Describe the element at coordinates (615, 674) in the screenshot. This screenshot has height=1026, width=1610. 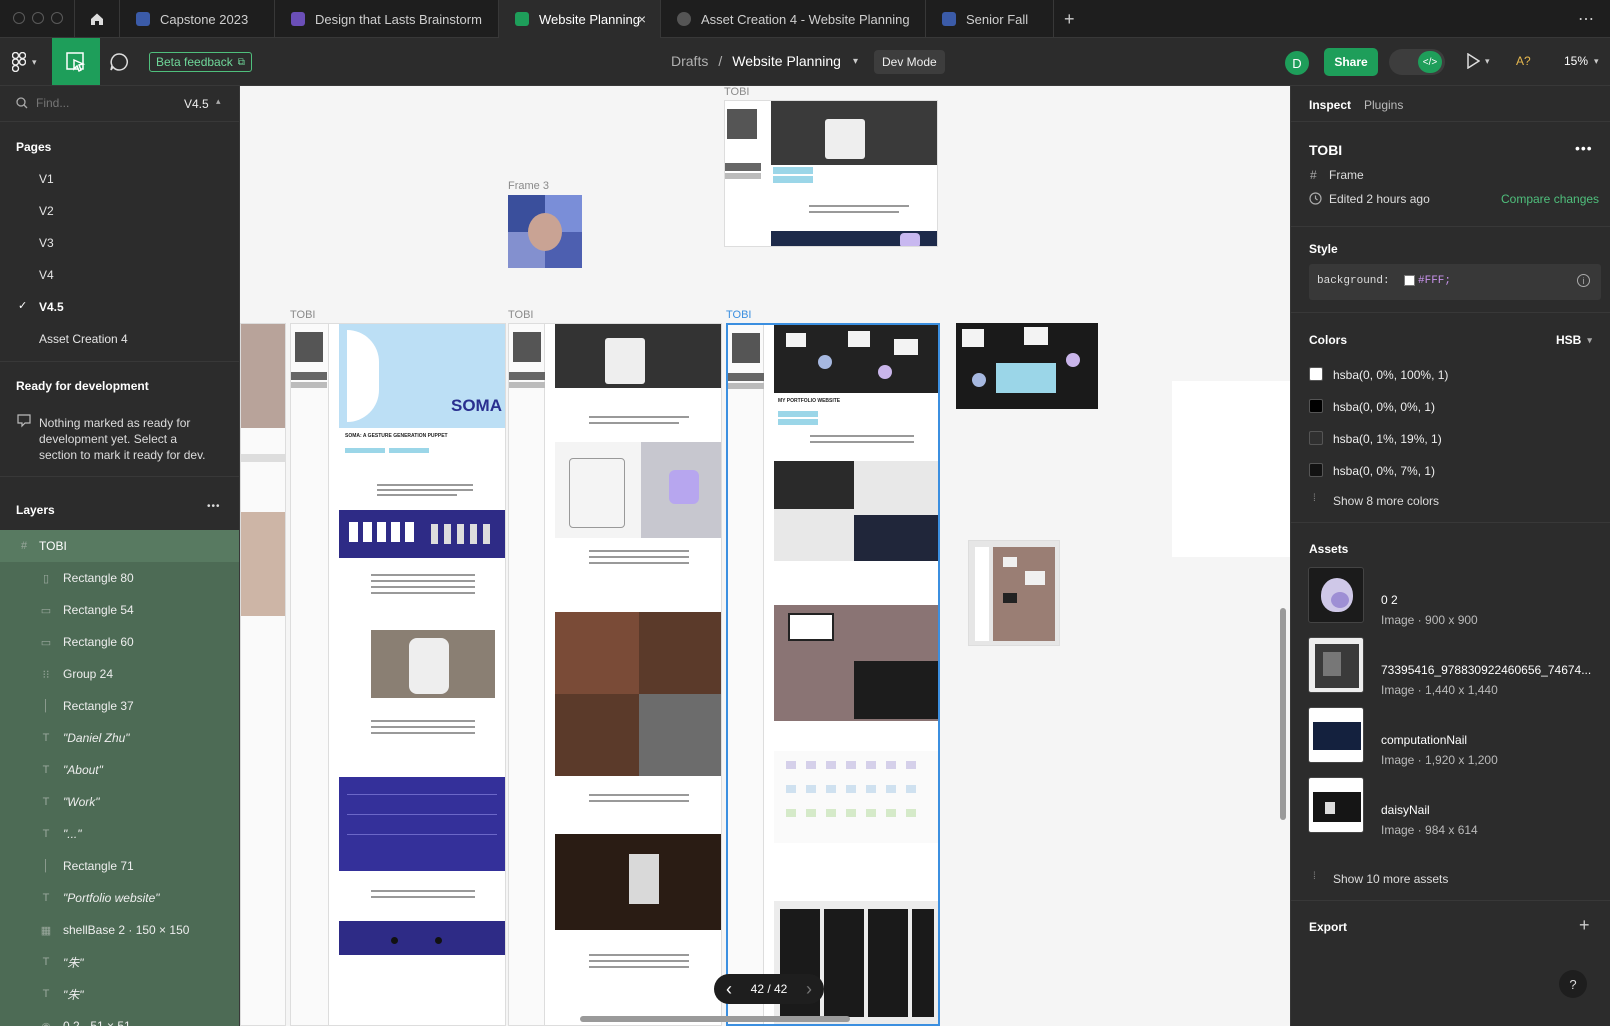
I see `tobi-frame-middle` at that location.